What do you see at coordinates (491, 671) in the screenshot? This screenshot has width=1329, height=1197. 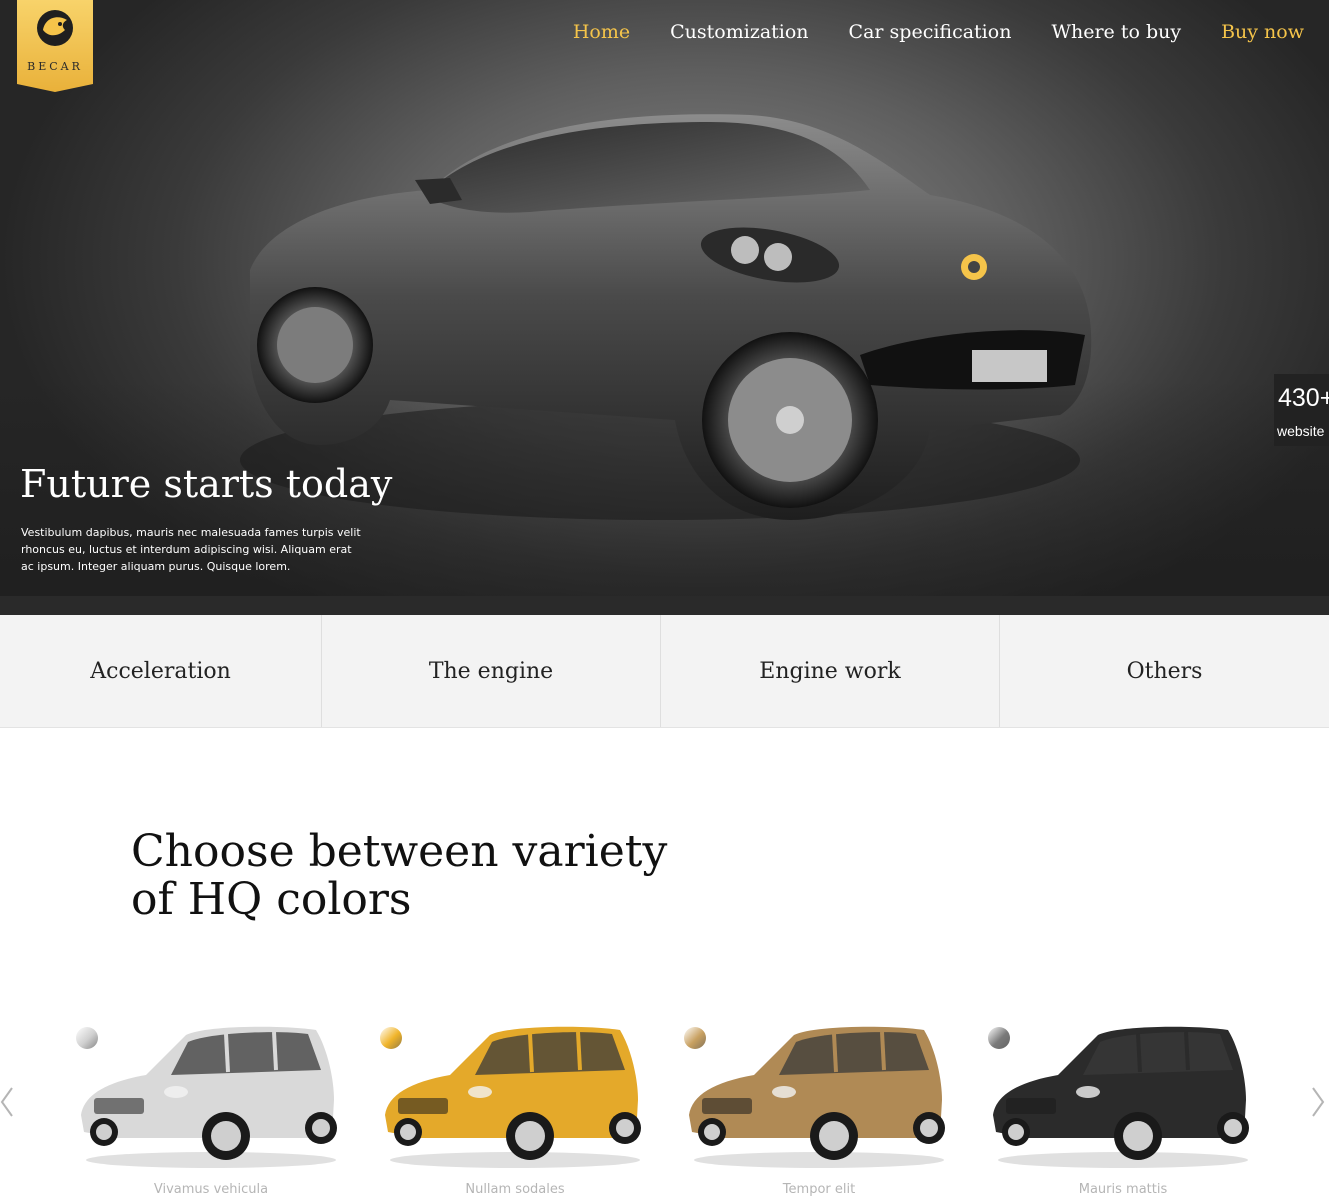 I see `tab-the-engine: The engine` at bounding box center [491, 671].